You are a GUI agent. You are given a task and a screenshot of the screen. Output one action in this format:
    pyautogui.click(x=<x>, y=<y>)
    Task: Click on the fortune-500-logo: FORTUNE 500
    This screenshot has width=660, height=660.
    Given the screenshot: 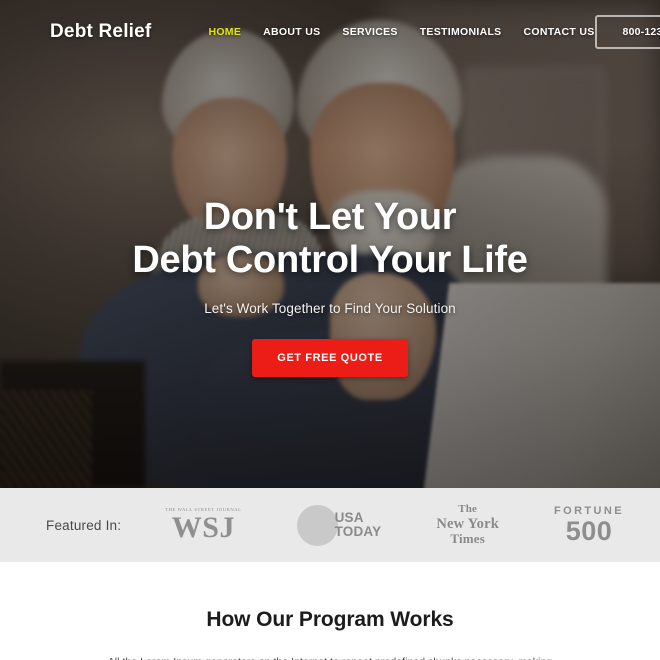 What is the action you would take?
    pyautogui.click(x=589, y=525)
    